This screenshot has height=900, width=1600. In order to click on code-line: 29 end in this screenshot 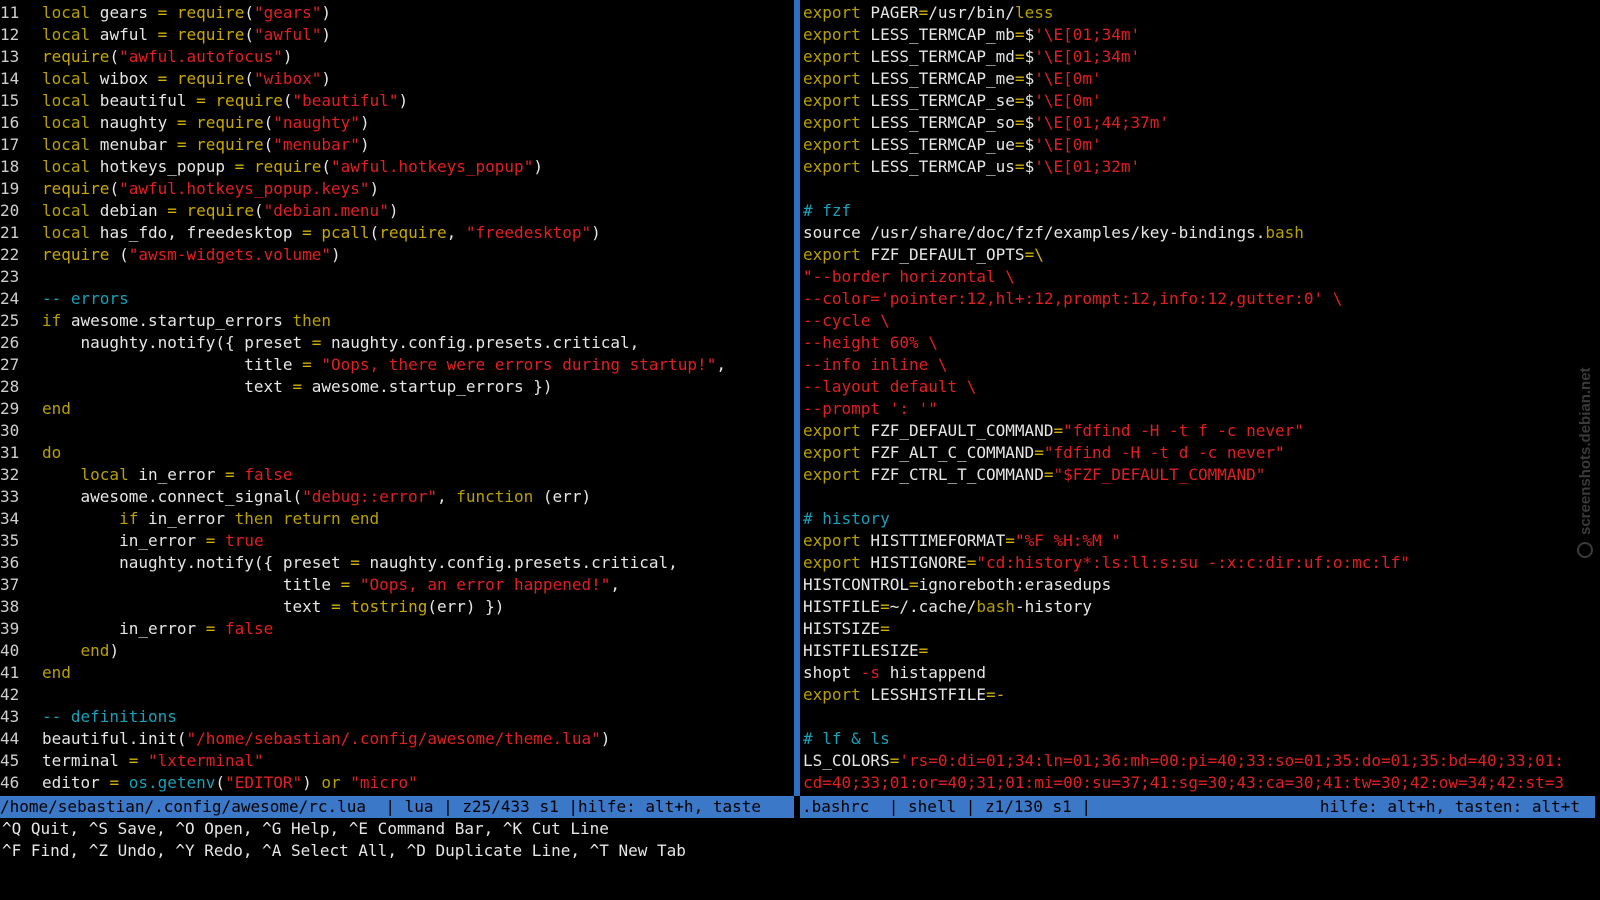, I will do `click(395, 409)`.